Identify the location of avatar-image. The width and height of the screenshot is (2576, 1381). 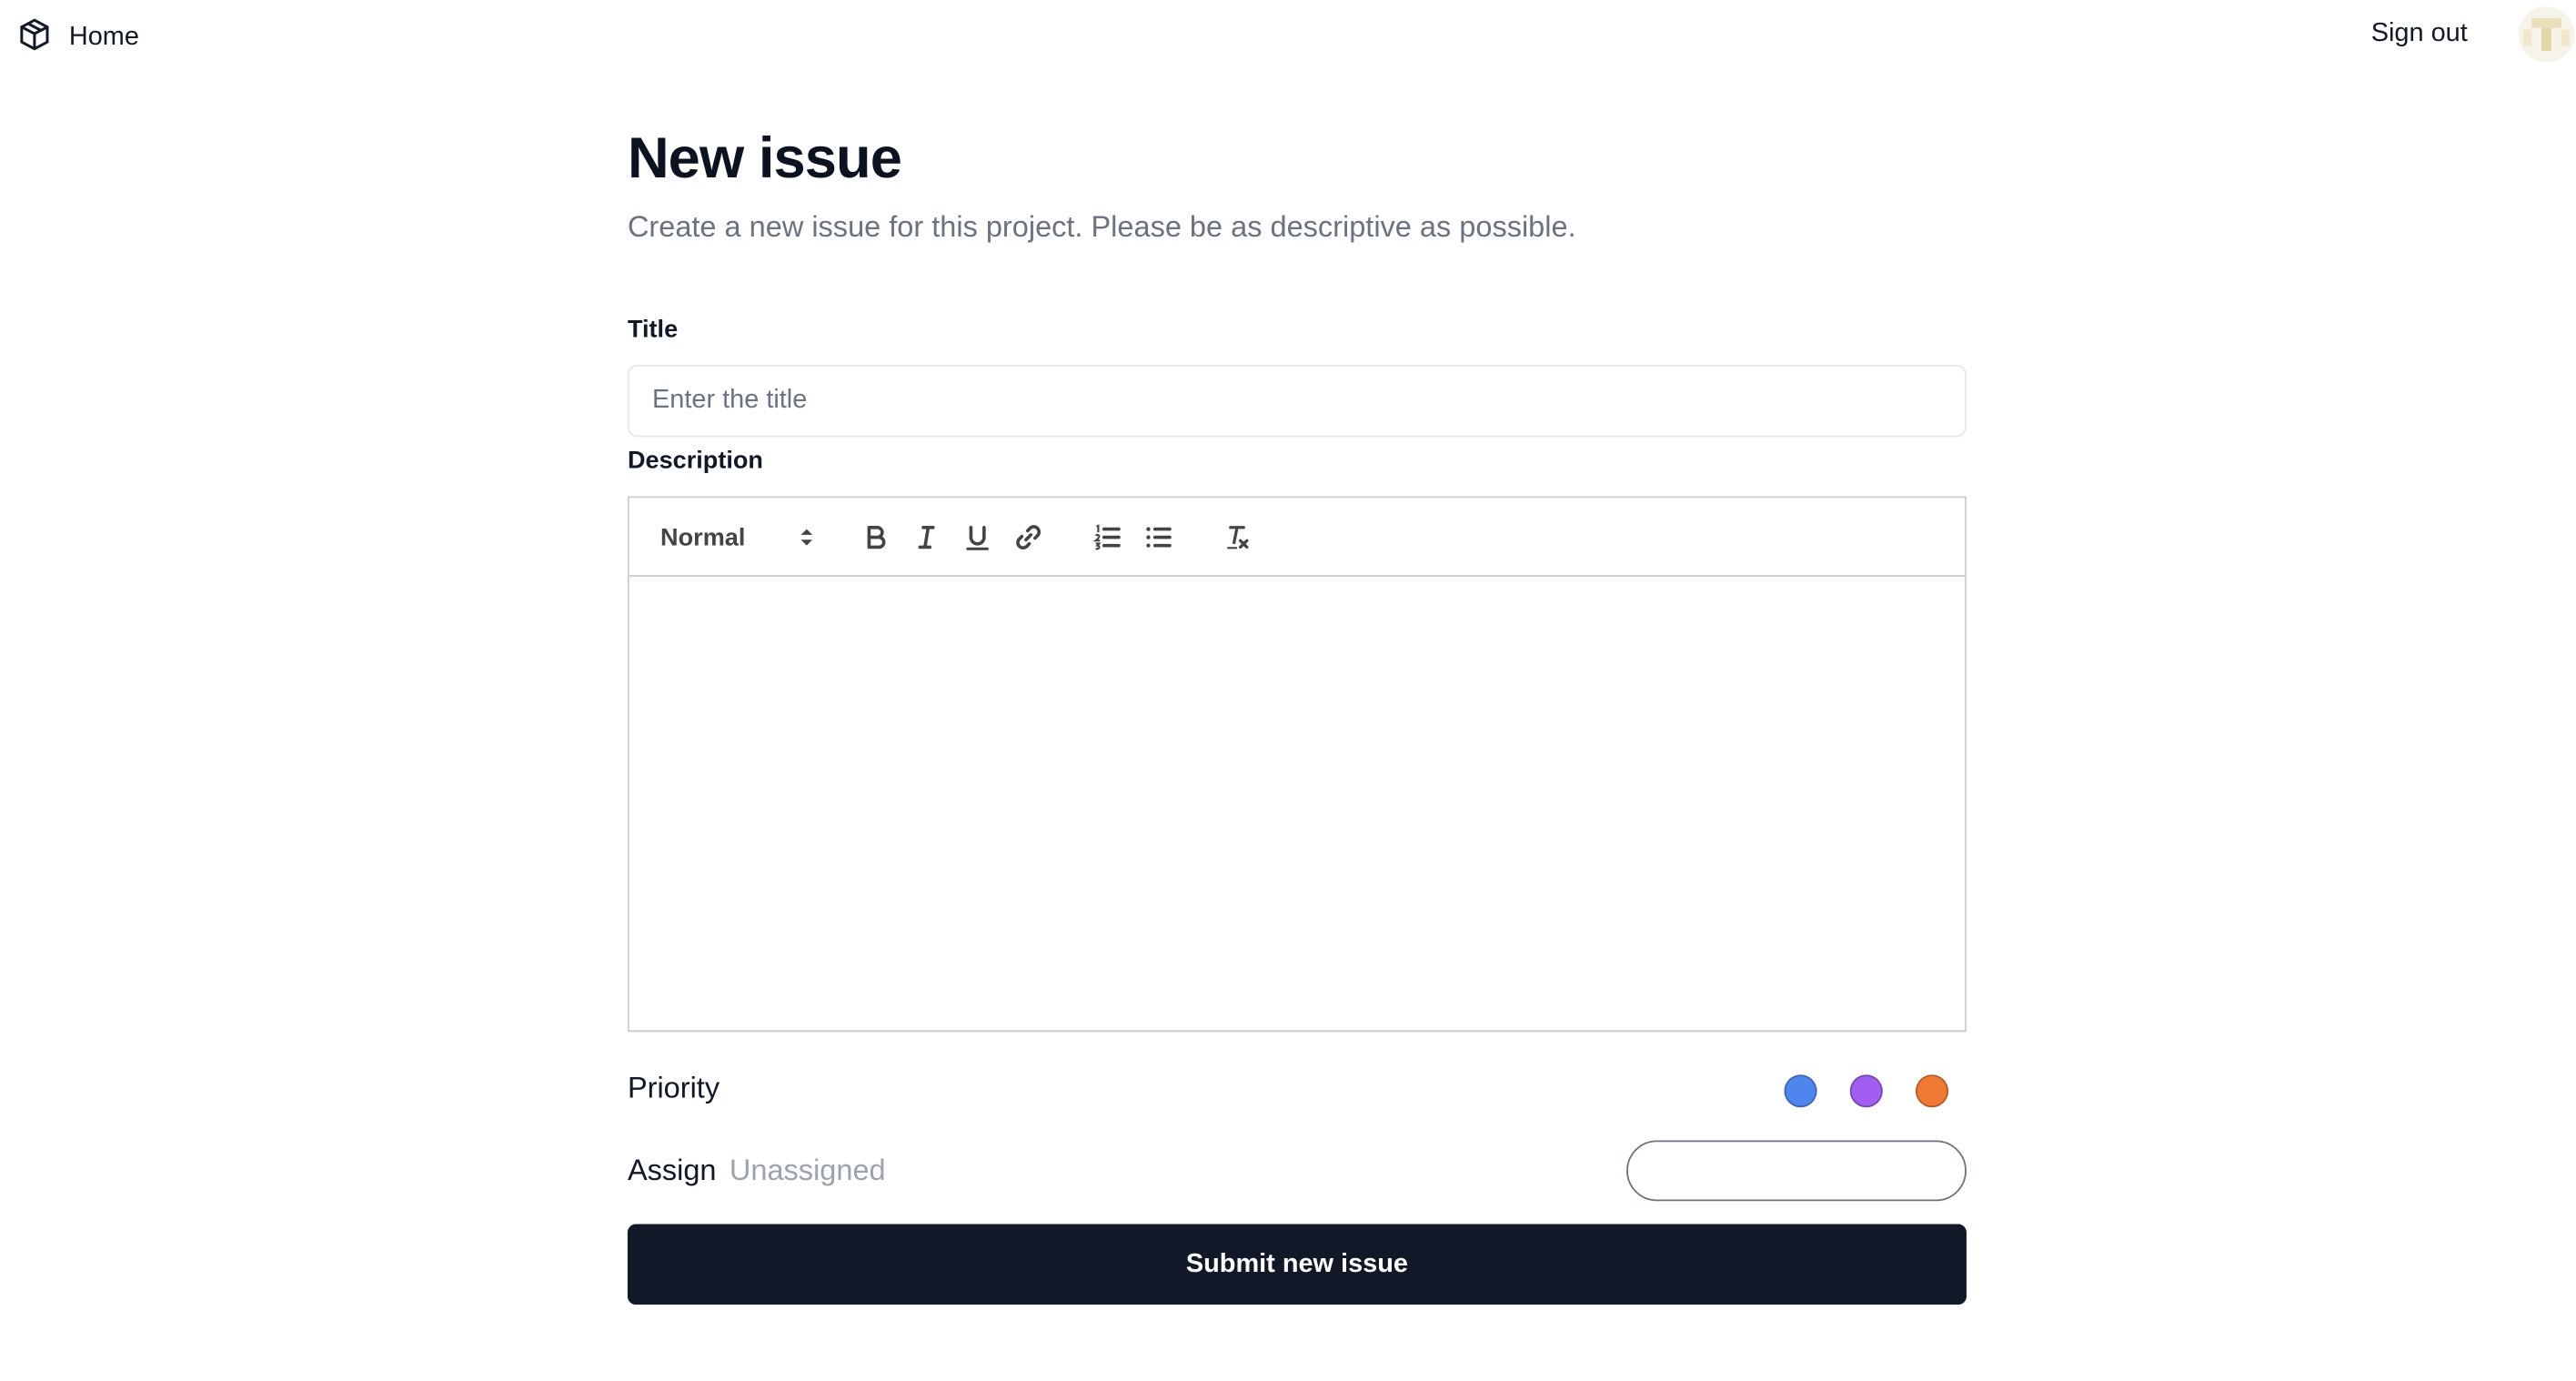
(2546, 34).